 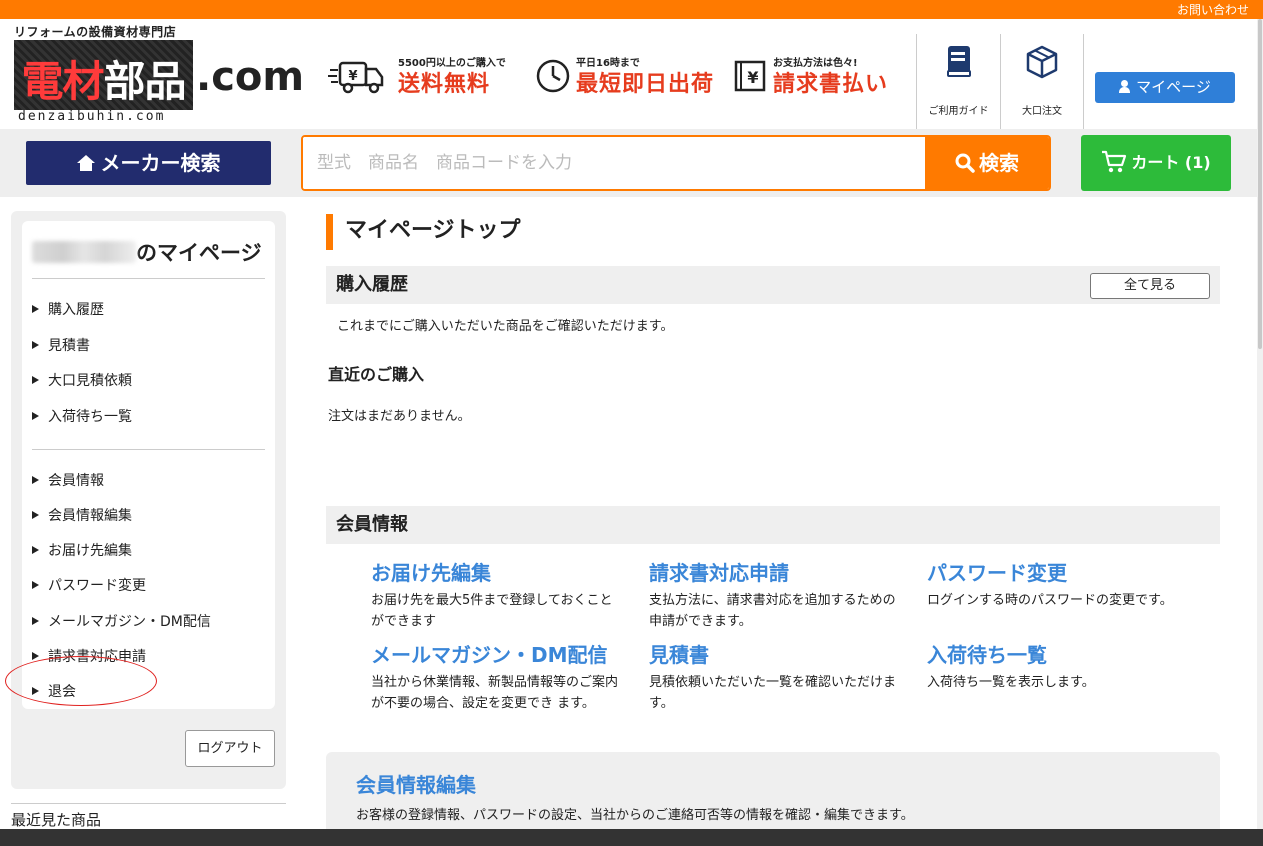 I want to click on scrollbar-thumb, so click(x=1260, y=184).